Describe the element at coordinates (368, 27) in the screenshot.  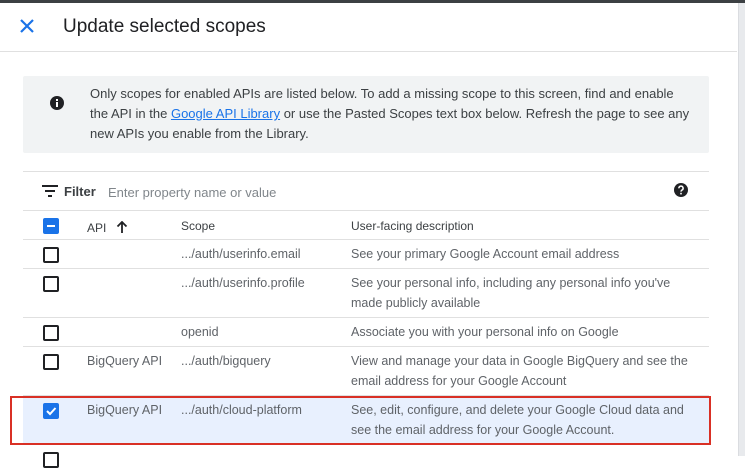
I see `dialog-header: Update selected scopes` at that location.